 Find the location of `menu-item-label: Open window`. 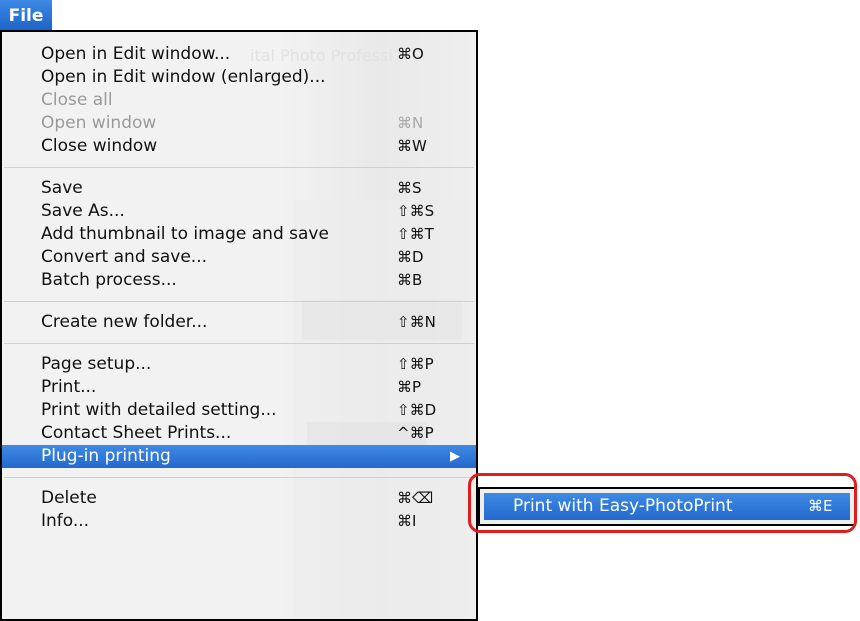

menu-item-label: Open window is located at coordinates (99, 123).